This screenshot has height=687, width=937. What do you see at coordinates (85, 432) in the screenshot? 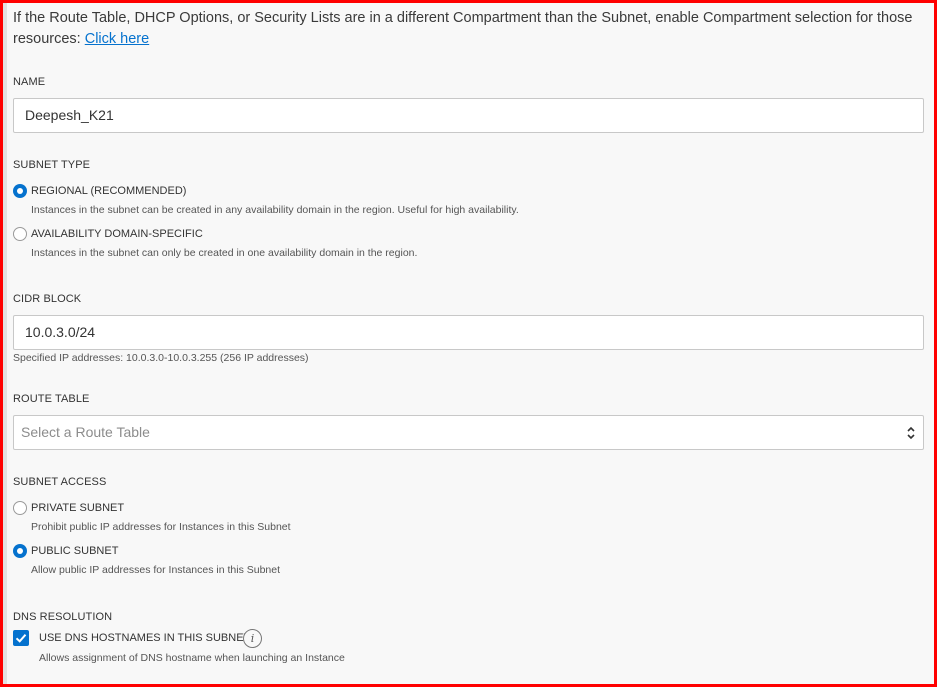
I see `route-table-placeholder: Select a Route Table` at bounding box center [85, 432].